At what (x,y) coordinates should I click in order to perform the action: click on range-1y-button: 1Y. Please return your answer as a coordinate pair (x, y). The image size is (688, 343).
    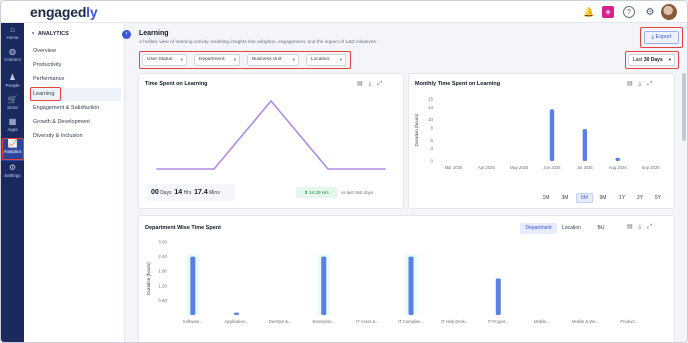
    Looking at the image, I should click on (622, 198).